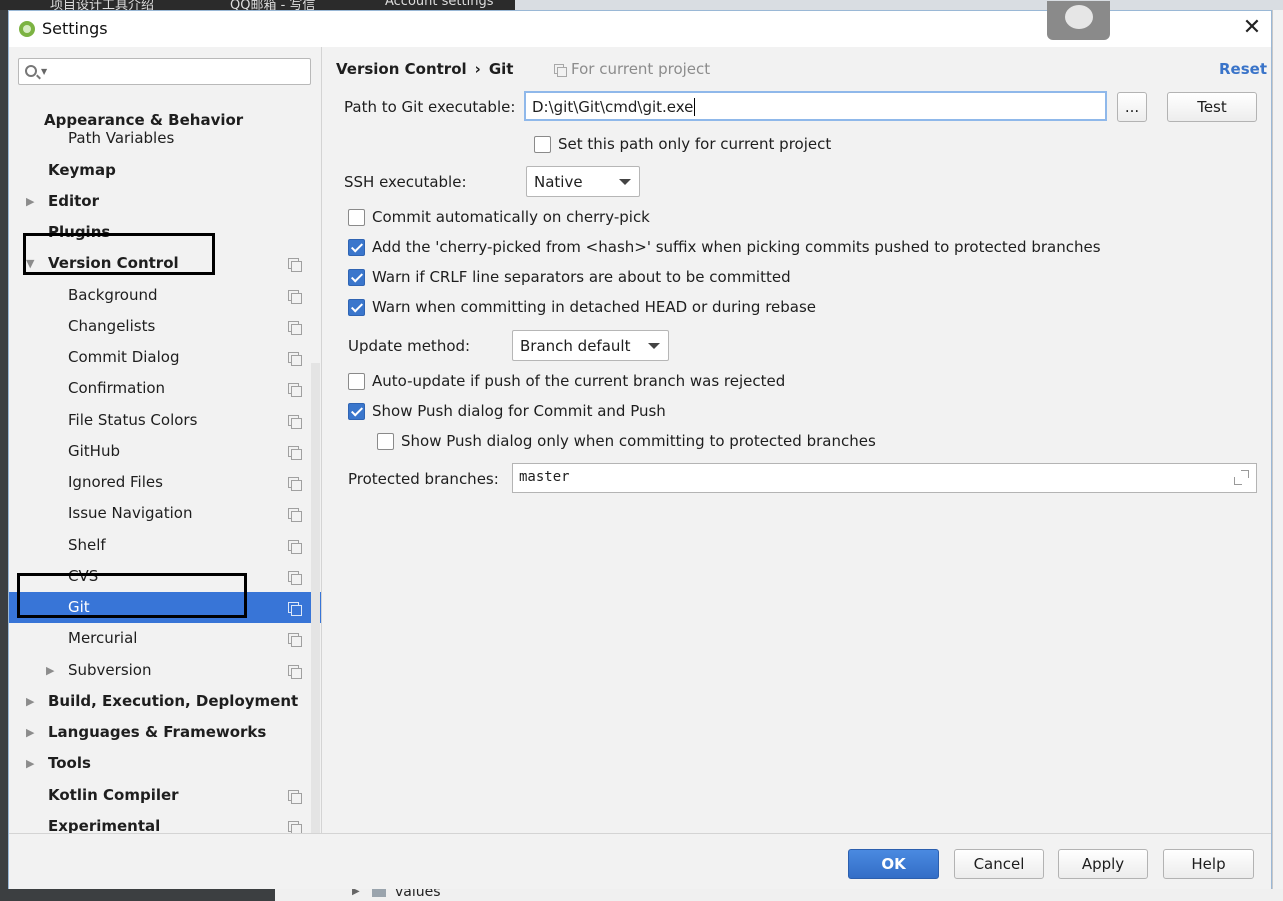 The image size is (1283, 901). I want to click on sidebar-item-build-execution-deployment: ▶ Build, Execution, Deployment, so click(165, 701).